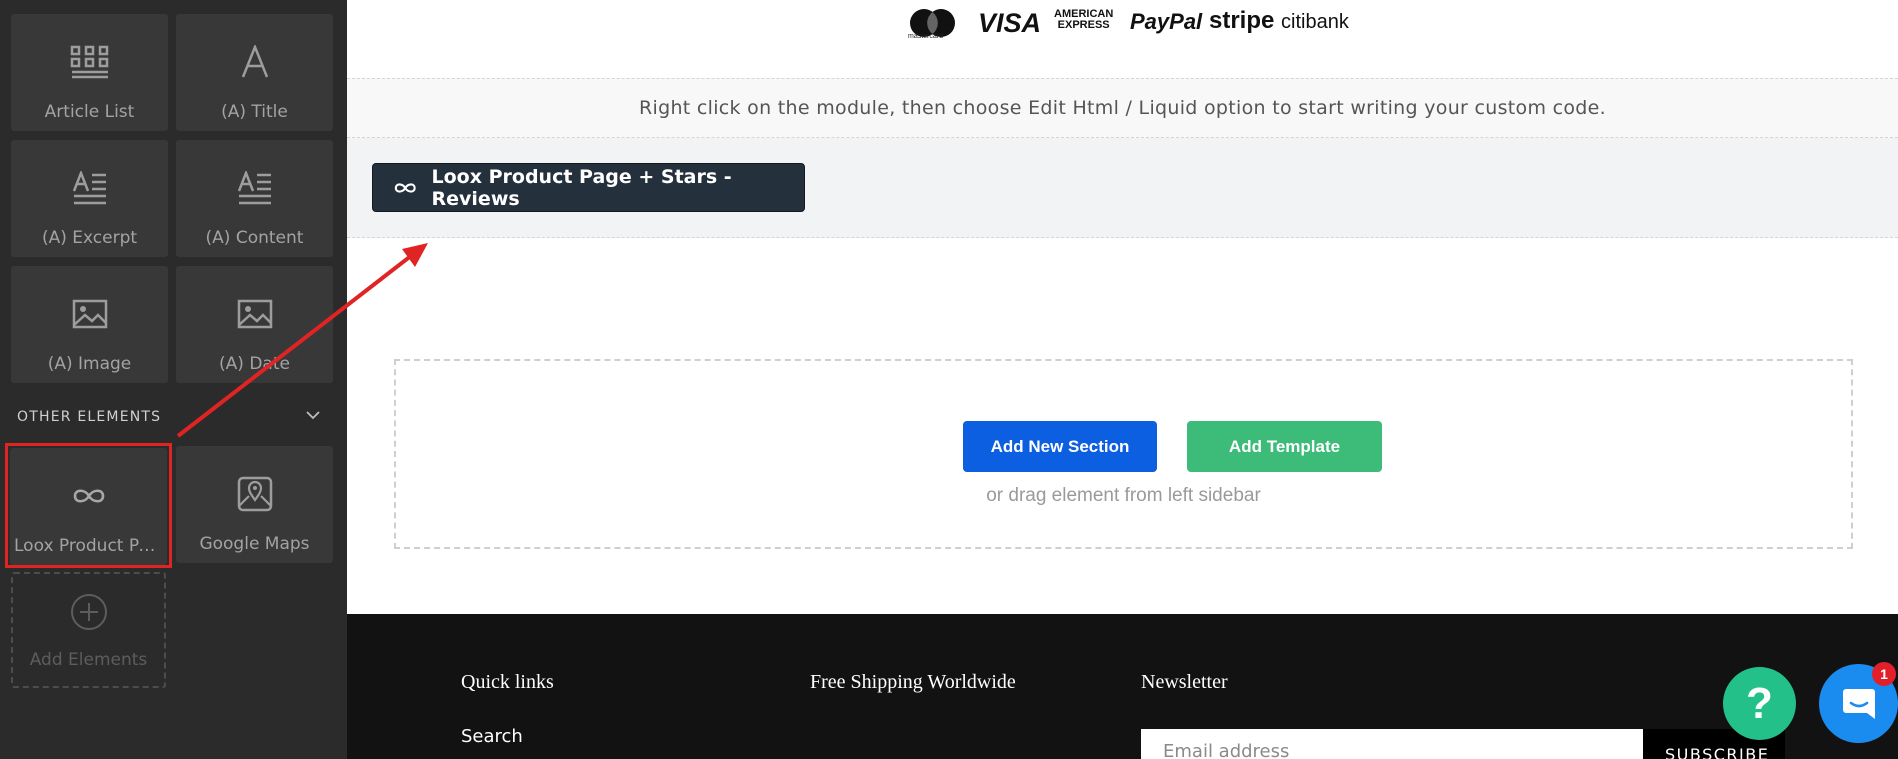 The width and height of the screenshot is (1898, 759). I want to click on footer-shipping-heading: Free Shipping Worldwide, so click(913, 682).